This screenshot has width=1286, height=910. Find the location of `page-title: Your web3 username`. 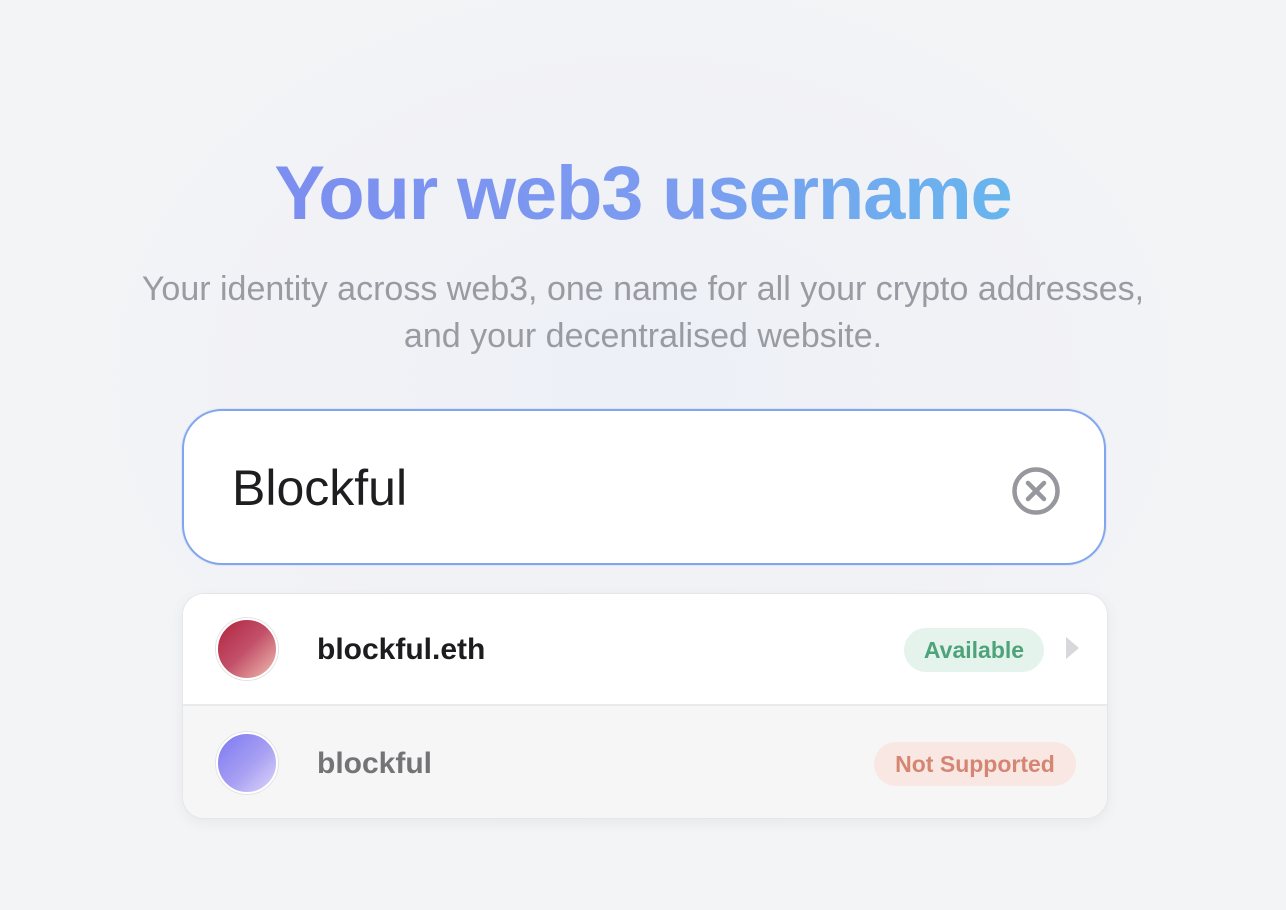

page-title: Your web3 username is located at coordinates (643, 193).